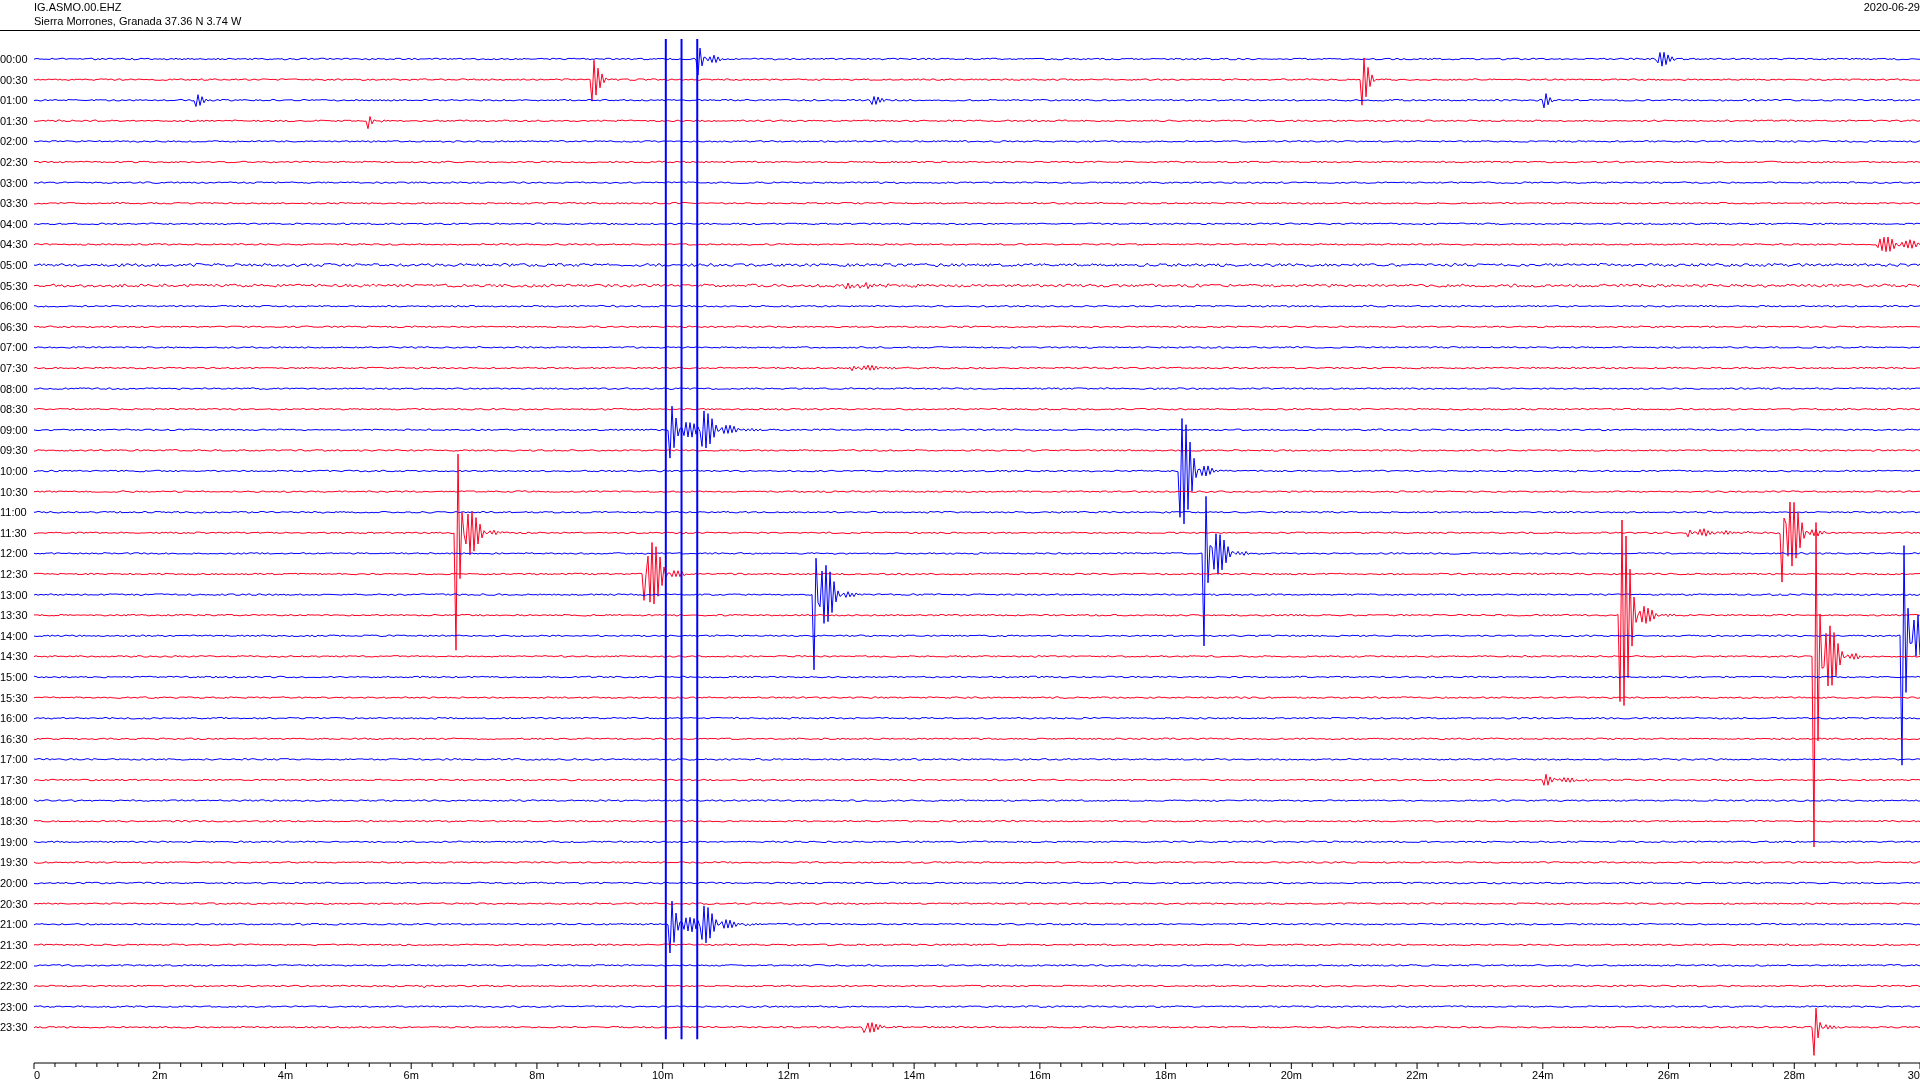  What do you see at coordinates (1417, 1074) in the screenshot?
I see `axis-tick-label: 22m` at bounding box center [1417, 1074].